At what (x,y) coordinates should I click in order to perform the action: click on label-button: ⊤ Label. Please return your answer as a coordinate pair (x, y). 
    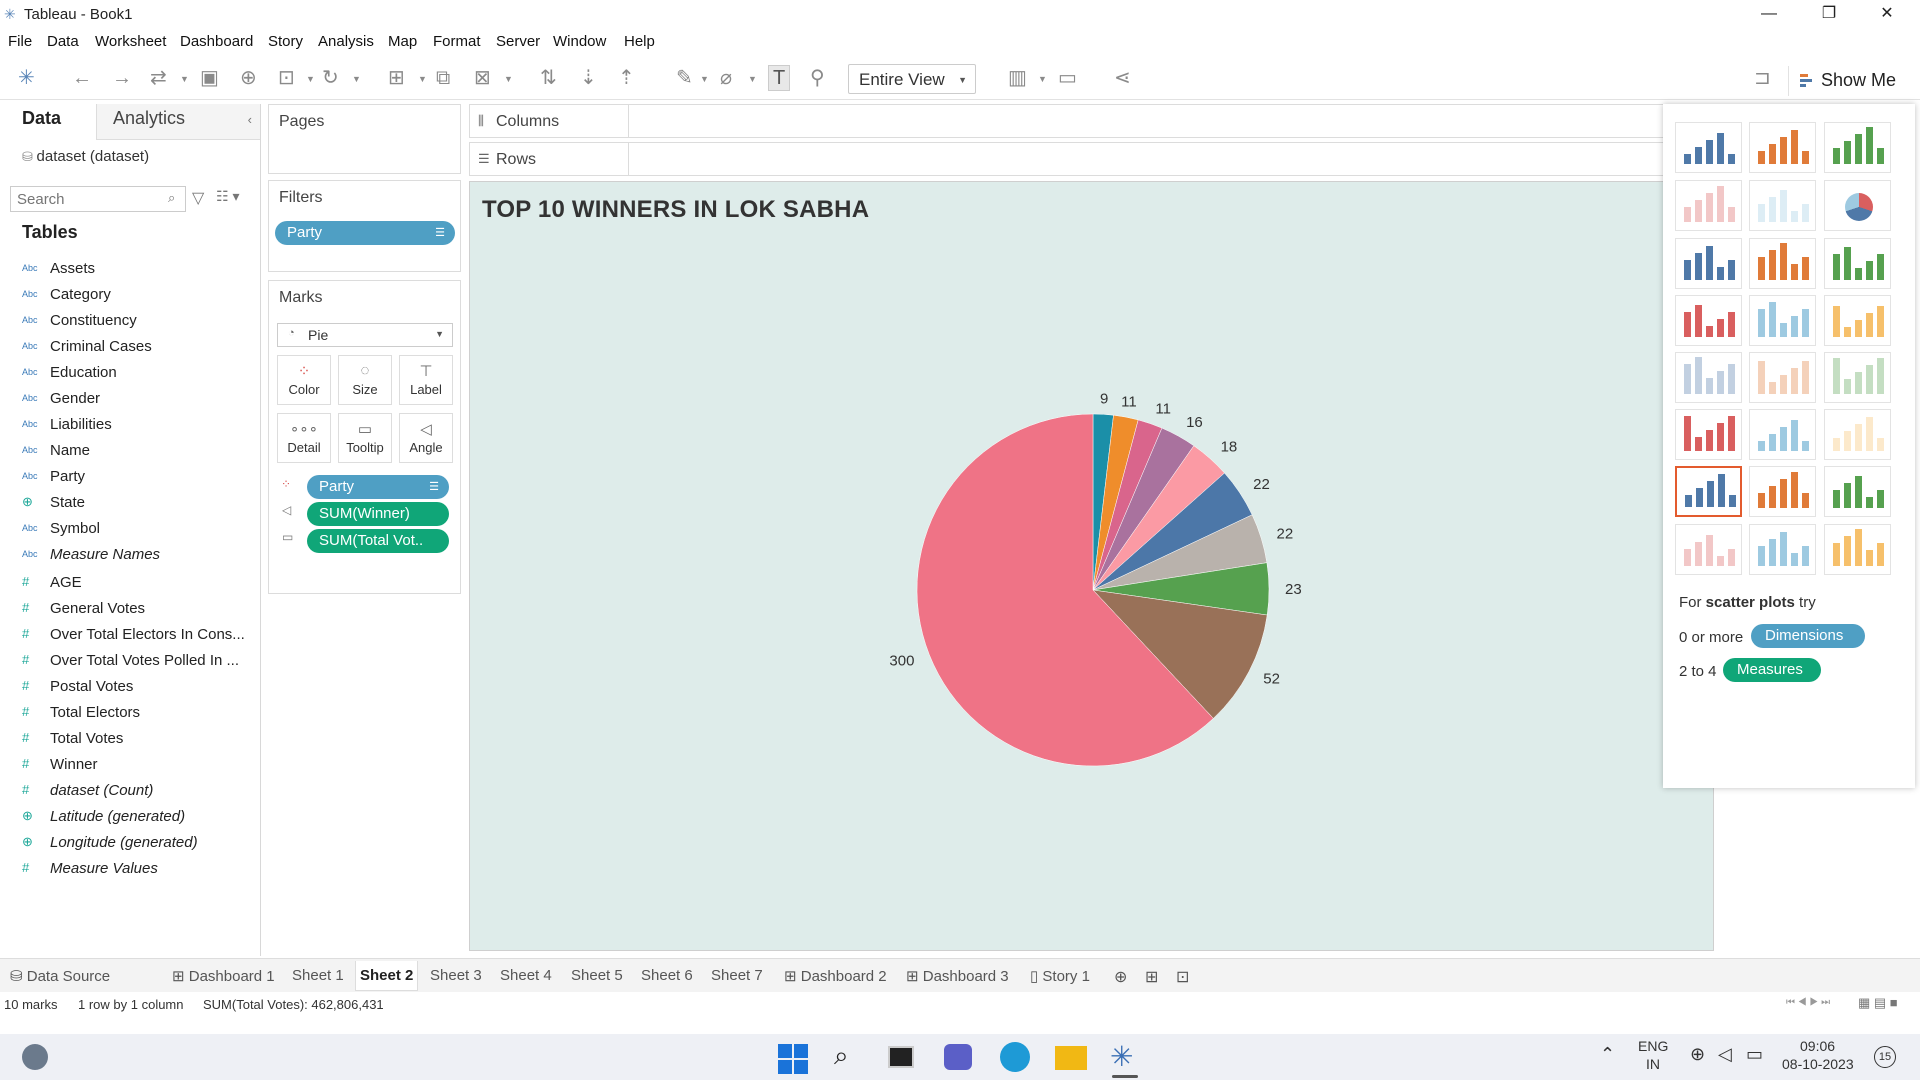
    Looking at the image, I should click on (426, 380).